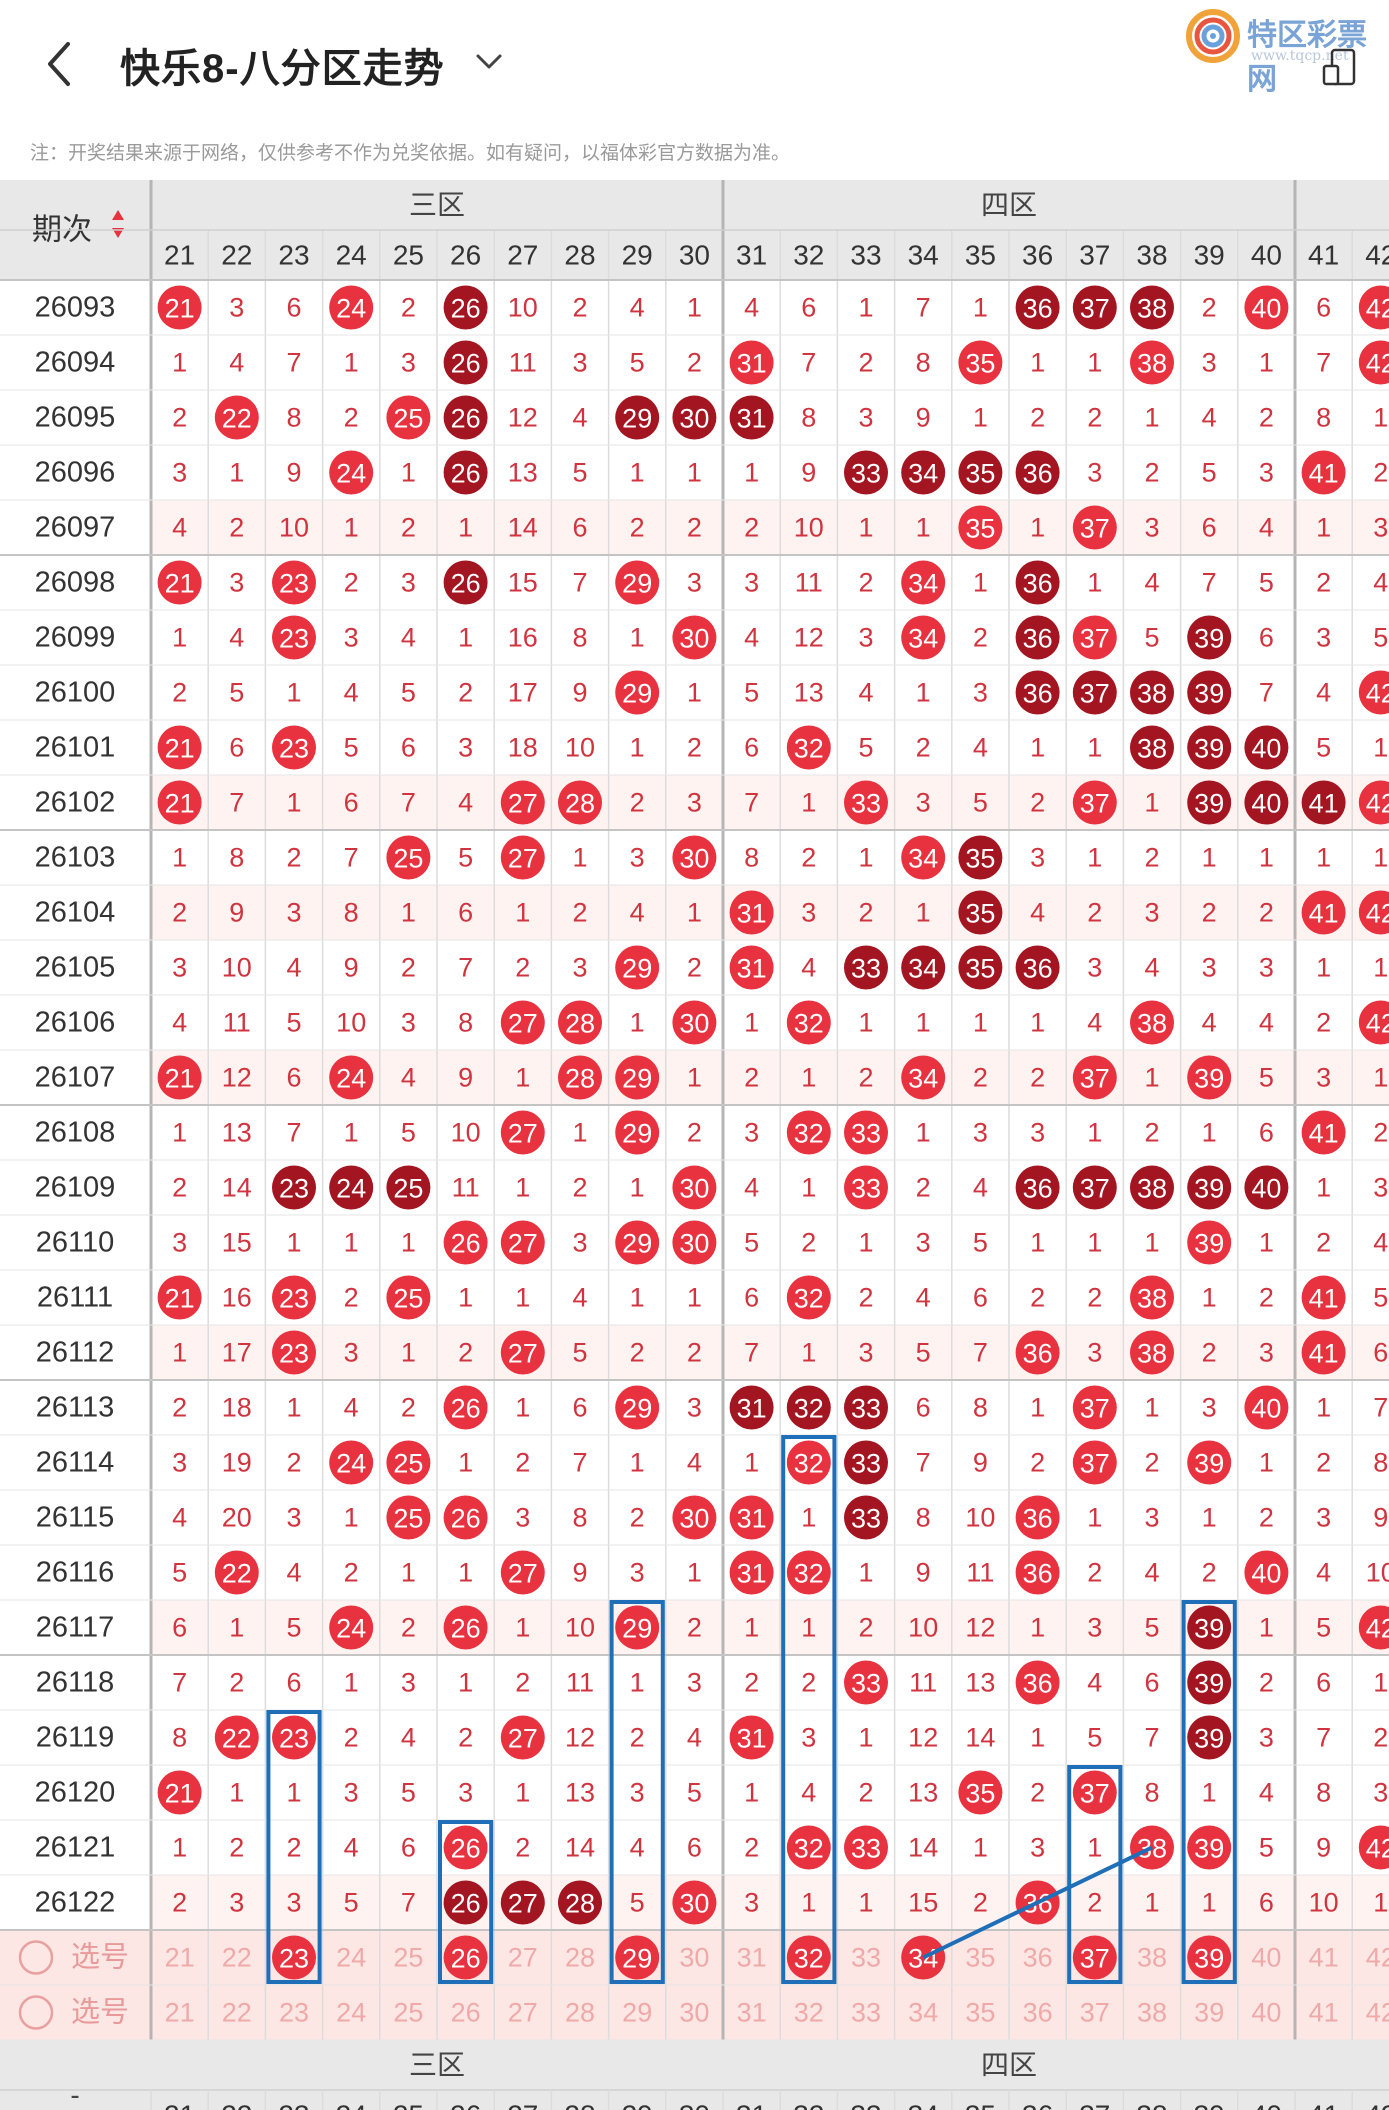 The image size is (1389, 2110). What do you see at coordinates (809, 1134) in the screenshot?
I see `hit-number: 32` at bounding box center [809, 1134].